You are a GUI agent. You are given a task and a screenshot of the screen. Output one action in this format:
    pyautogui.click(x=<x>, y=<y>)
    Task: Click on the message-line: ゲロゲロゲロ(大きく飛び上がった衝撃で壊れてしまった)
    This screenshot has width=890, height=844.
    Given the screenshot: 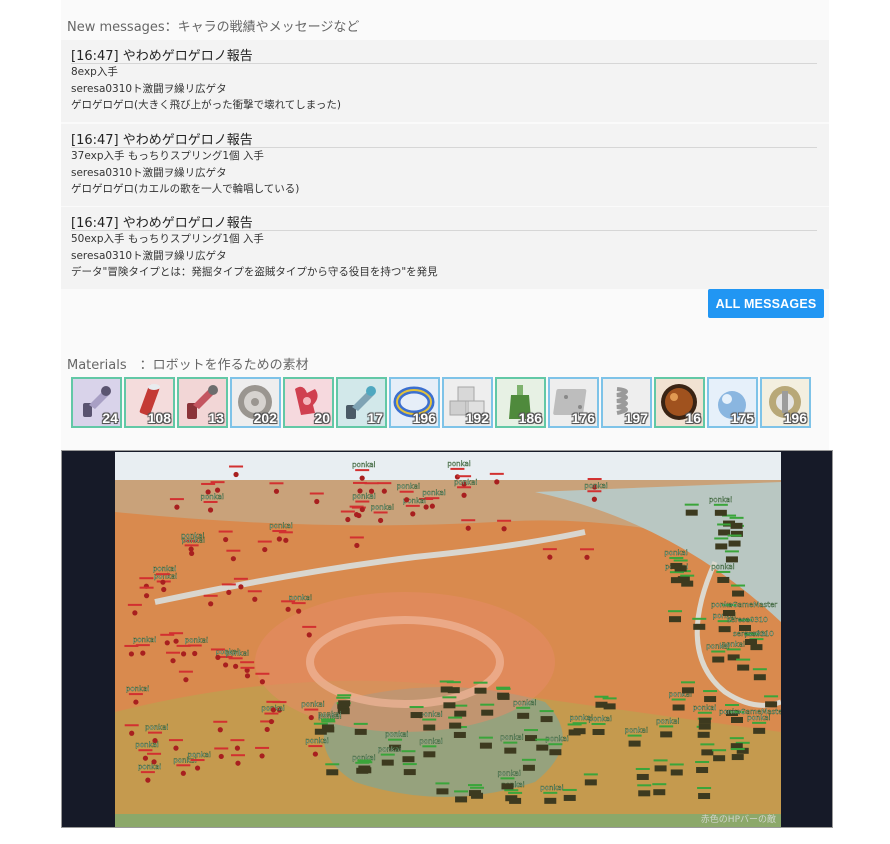 What is the action you would take?
    pyautogui.click(x=206, y=105)
    